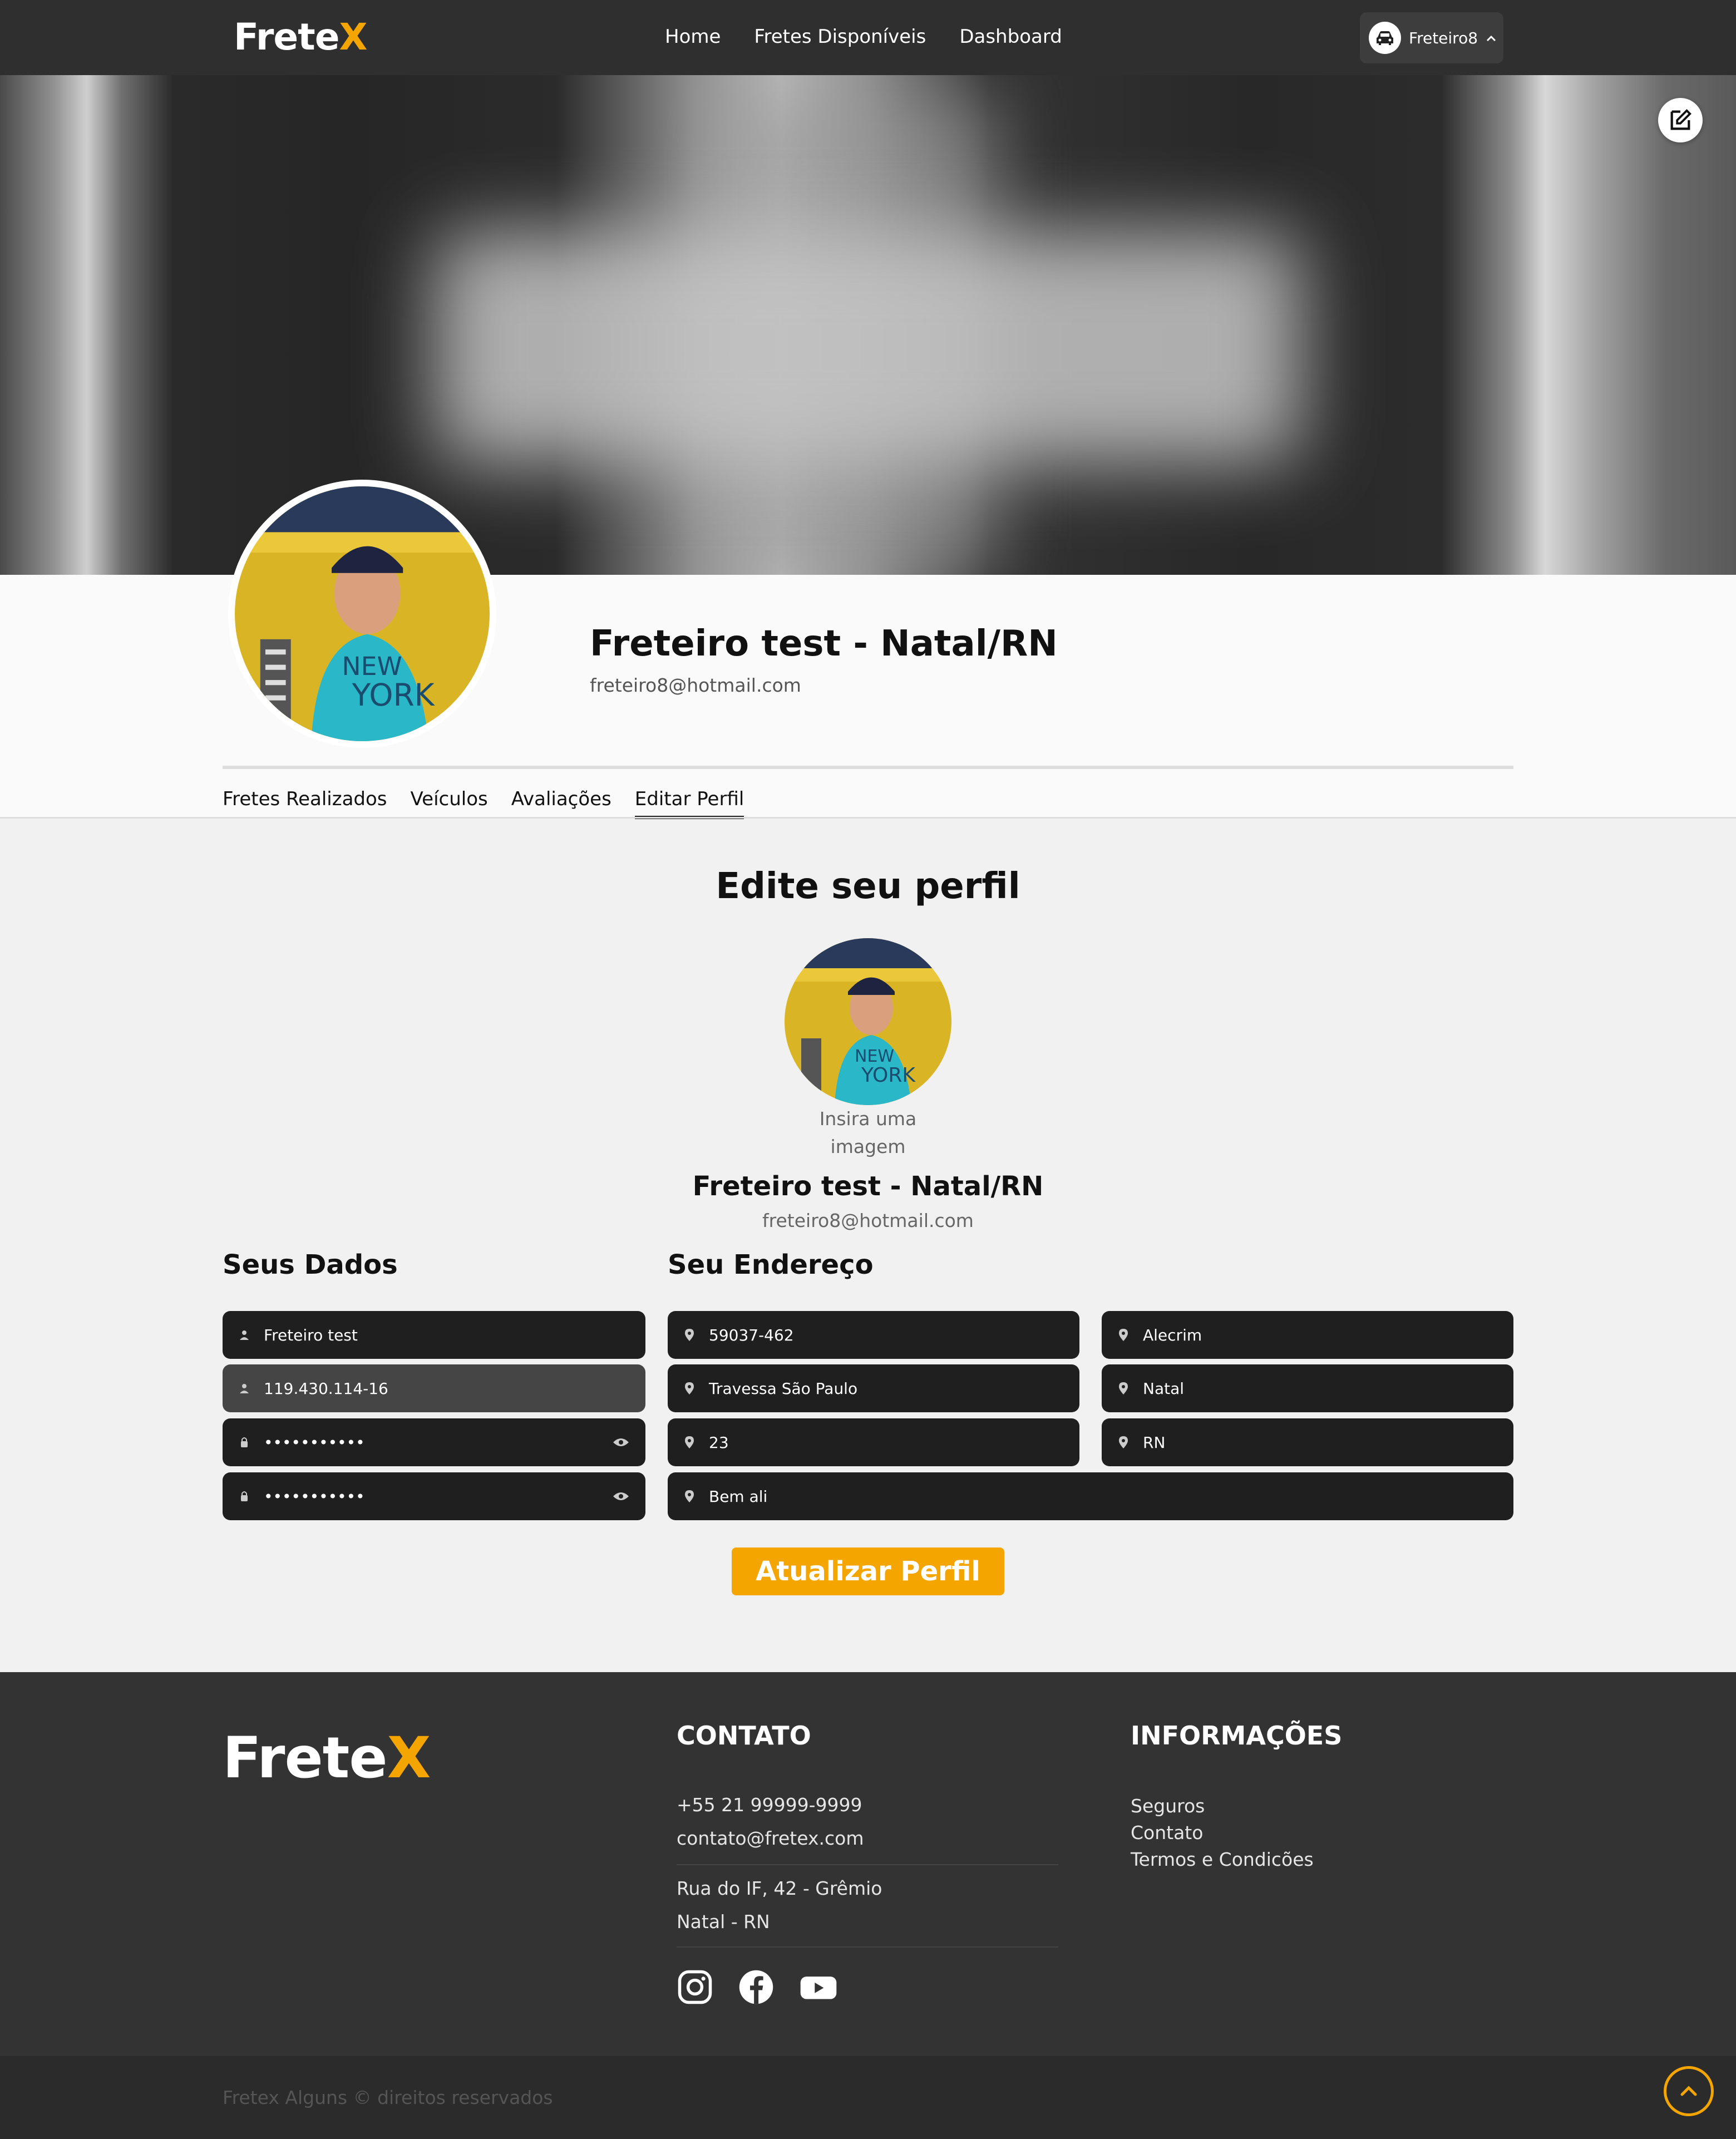 The width and height of the screenshot is (1736, 2139). What do you see at coordinates (771, 1264) in the screenshot?
I see `address-heading: Seu Endereço` at bounding box center [771, 1264].